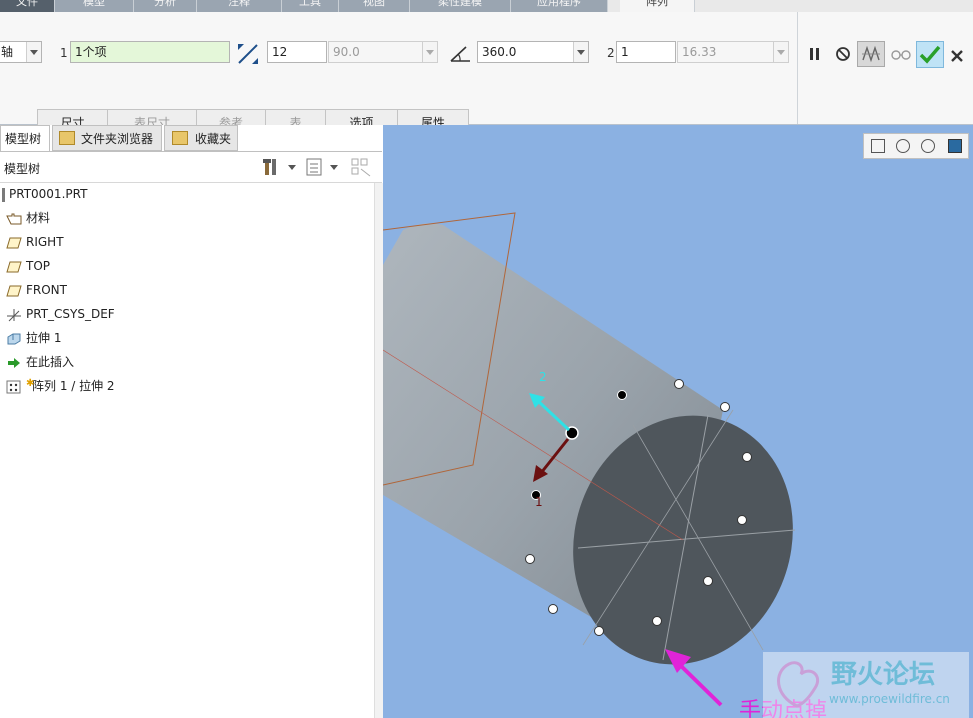 The width and height of the screenshot is (973, 718). I want to click on tree-item-label: PRT_CSYS_DEF, so click(70, 314).